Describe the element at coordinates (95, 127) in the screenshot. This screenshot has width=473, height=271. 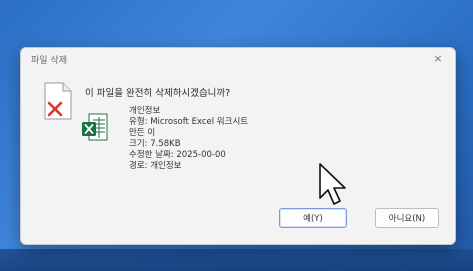
I see `excel-file-icon` at that location.